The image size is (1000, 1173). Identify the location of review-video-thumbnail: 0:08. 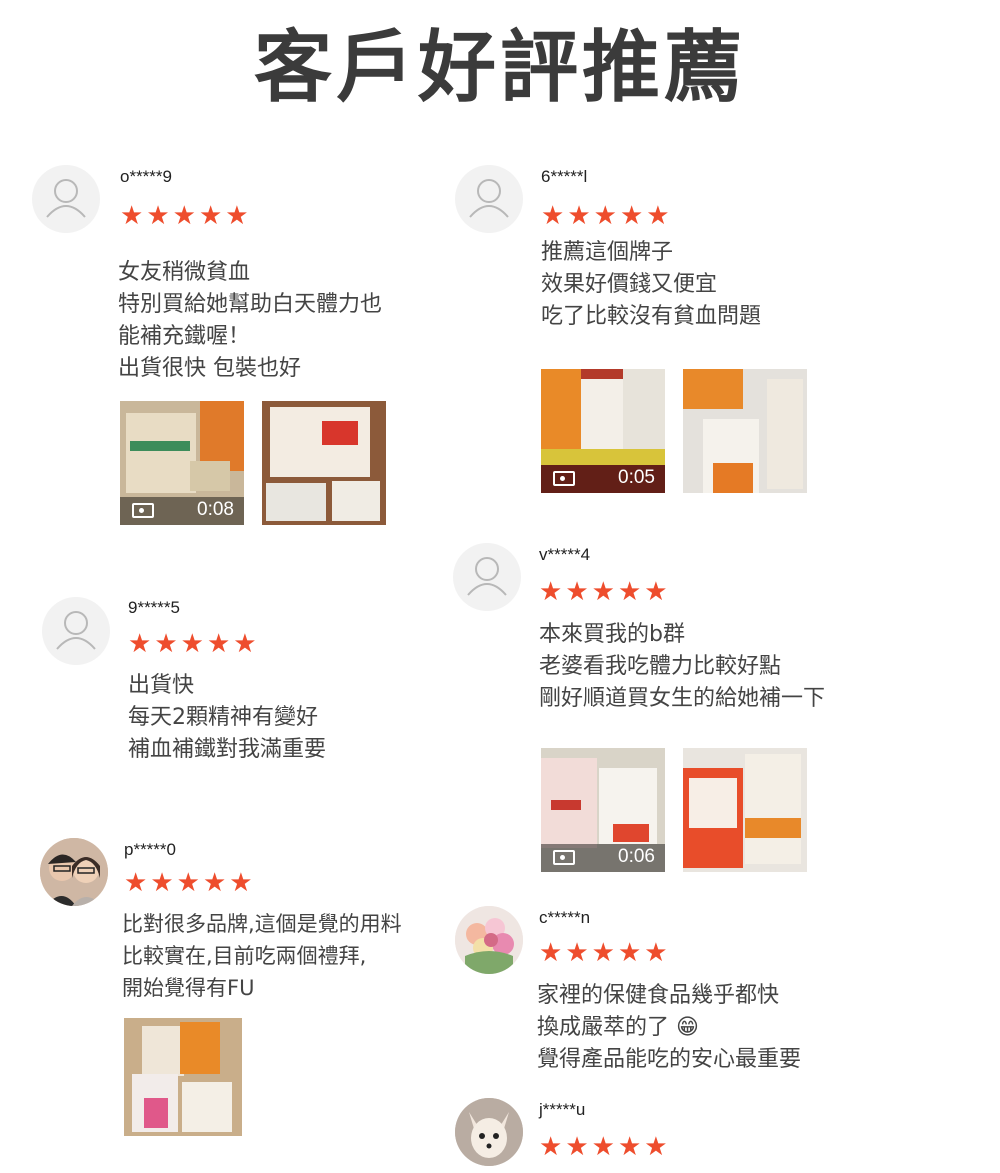
(182, 463).